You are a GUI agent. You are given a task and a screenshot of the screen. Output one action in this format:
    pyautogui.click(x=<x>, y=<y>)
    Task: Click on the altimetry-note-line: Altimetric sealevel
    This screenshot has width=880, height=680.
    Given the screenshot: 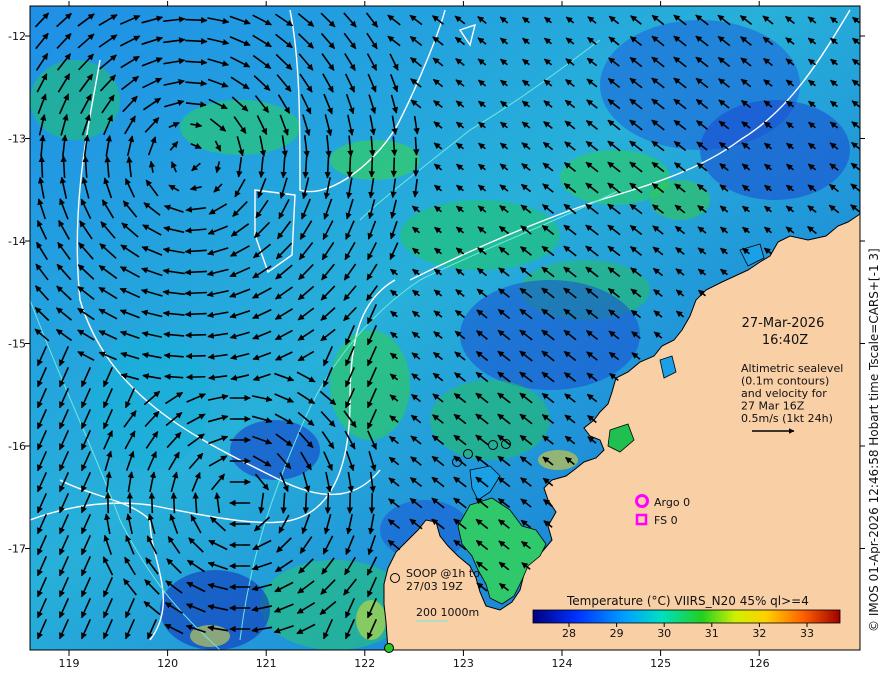 What is the action you would take?
    pyautogui.click(x=792, y=368)
    